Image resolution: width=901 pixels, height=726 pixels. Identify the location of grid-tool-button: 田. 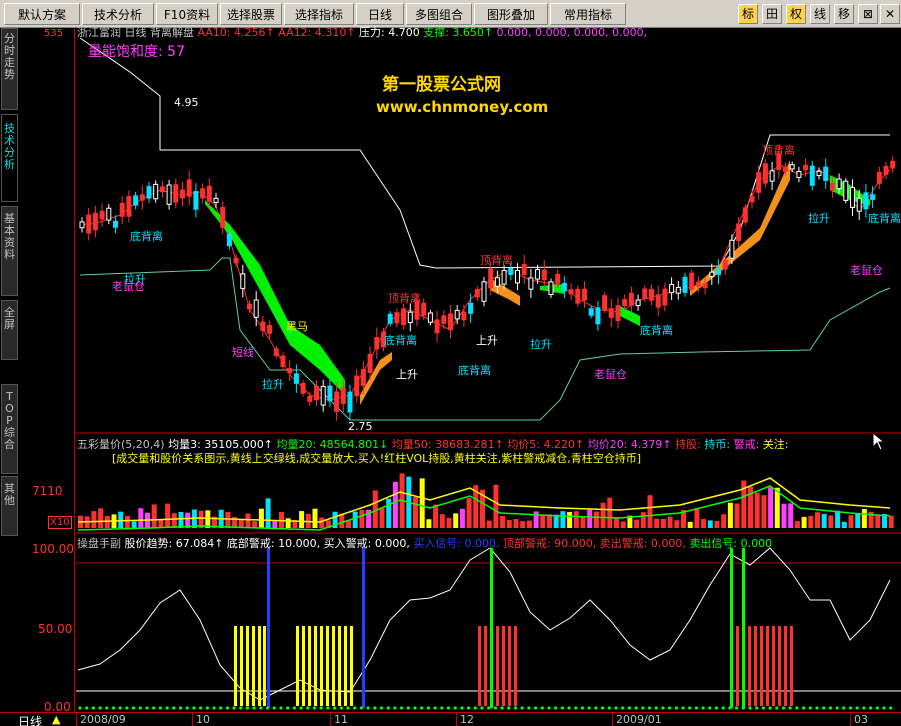
(772, 14).